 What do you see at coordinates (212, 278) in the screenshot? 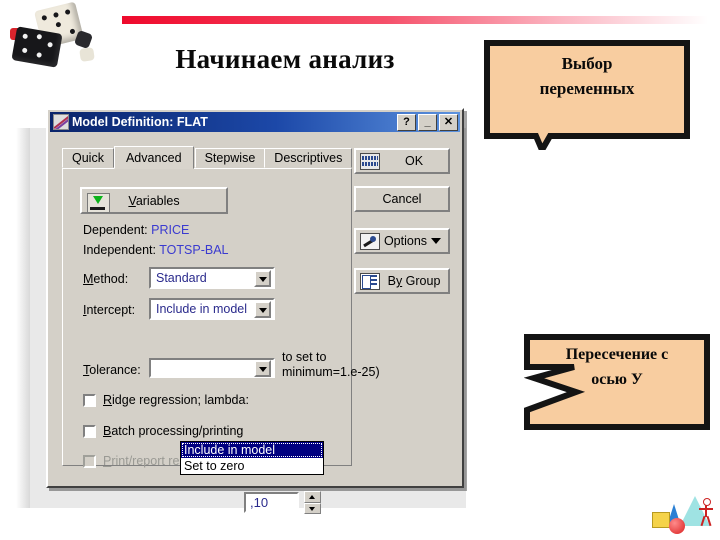
I see `method-combobox: Standard` at bounding box center [212, 278].